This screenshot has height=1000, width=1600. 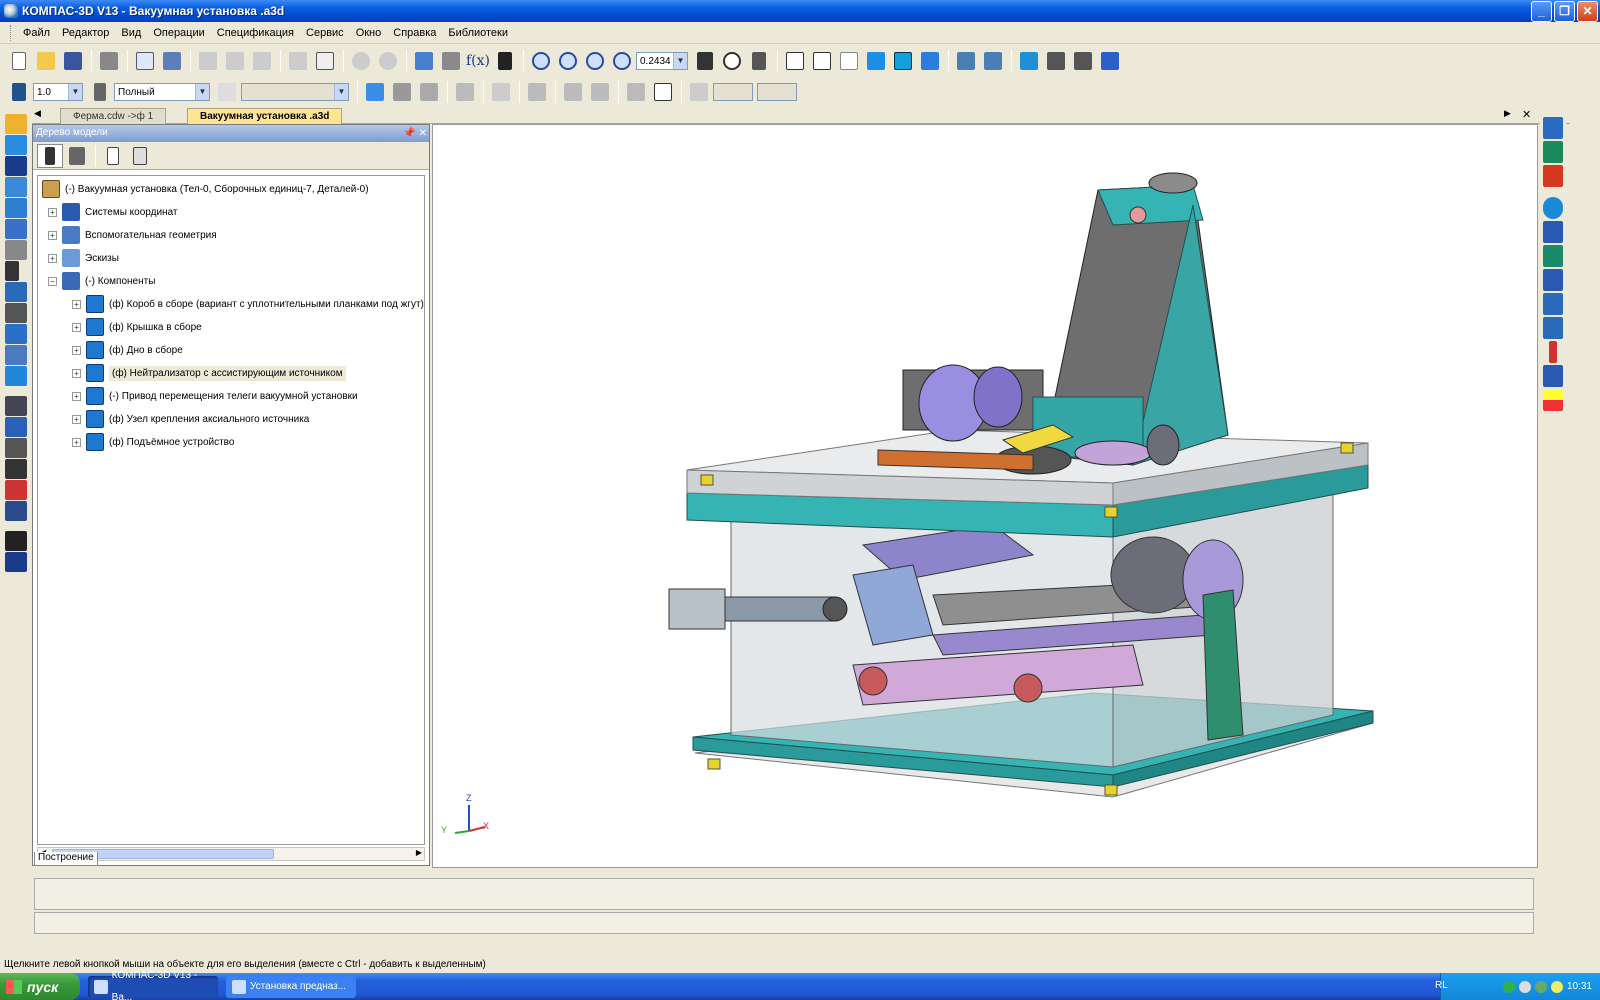 What do you see at coordinates (16, 313) in the screenshot?
I see `spec-tool-icon` at bounding box center [16, 313].